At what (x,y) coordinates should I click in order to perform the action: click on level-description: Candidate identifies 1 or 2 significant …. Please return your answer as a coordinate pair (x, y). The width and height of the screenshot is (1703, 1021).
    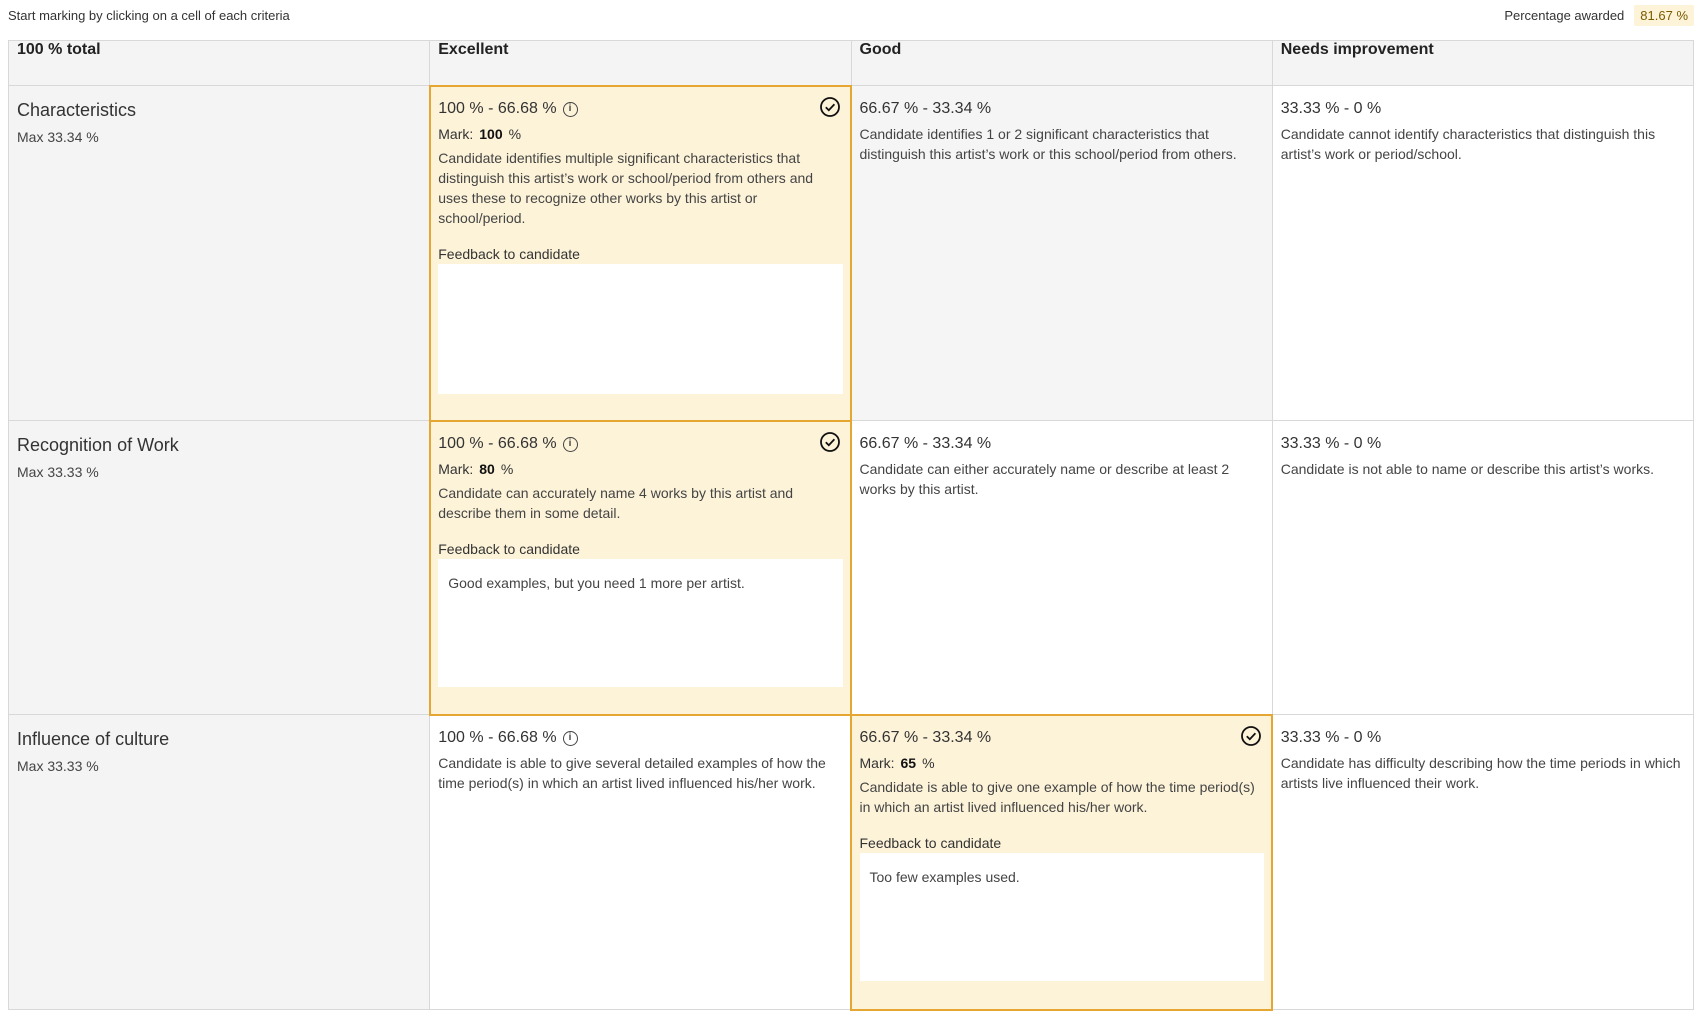
    Looking at the image, I should click on (1048, 144).